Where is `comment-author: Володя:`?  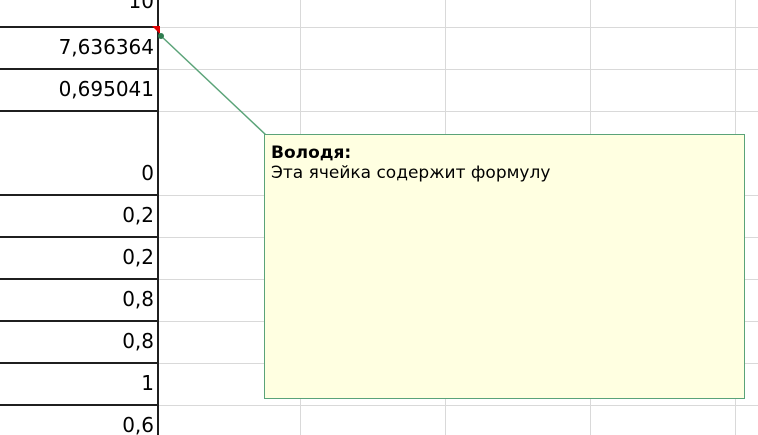 comment-author: Володя: is located at coordinates (311, 153).